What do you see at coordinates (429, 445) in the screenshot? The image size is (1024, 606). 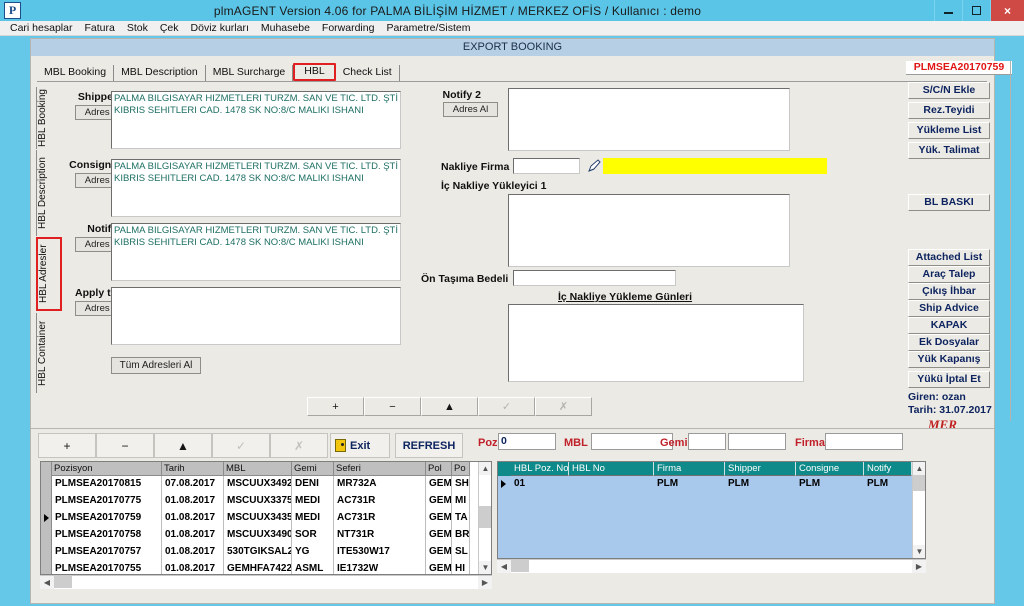 I see `refresh-button: REFRESH` at bounding box center [429, 445].